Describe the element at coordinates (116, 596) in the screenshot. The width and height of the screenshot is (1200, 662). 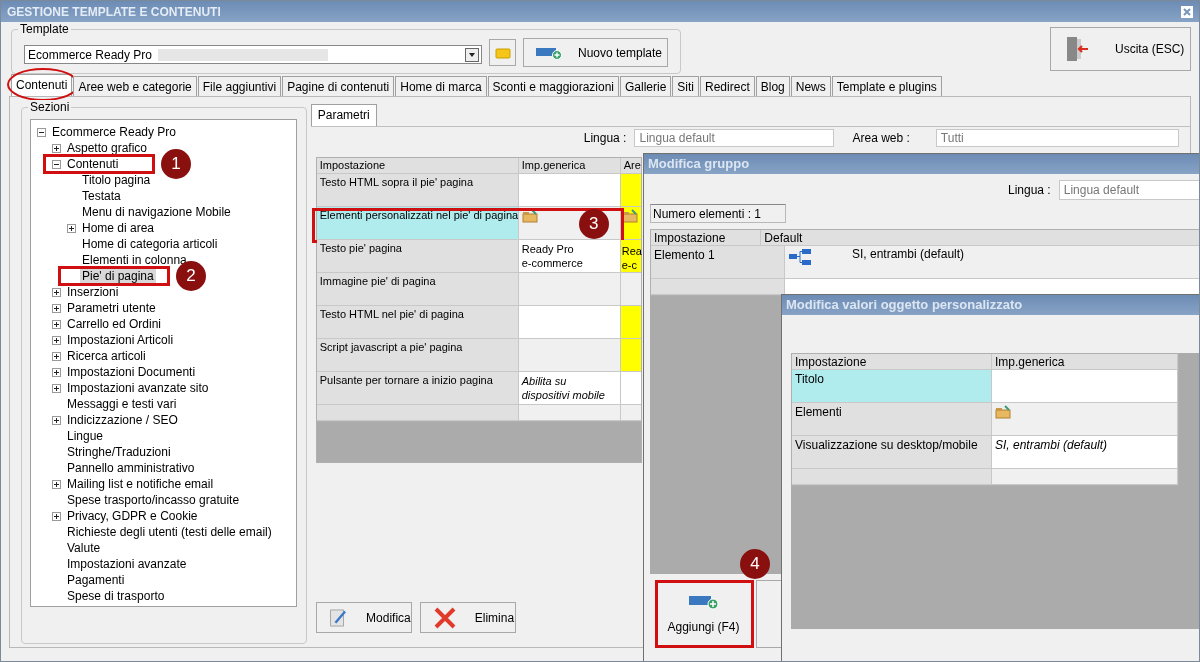
I see `tree-item: Spese di trasporto` at that location.